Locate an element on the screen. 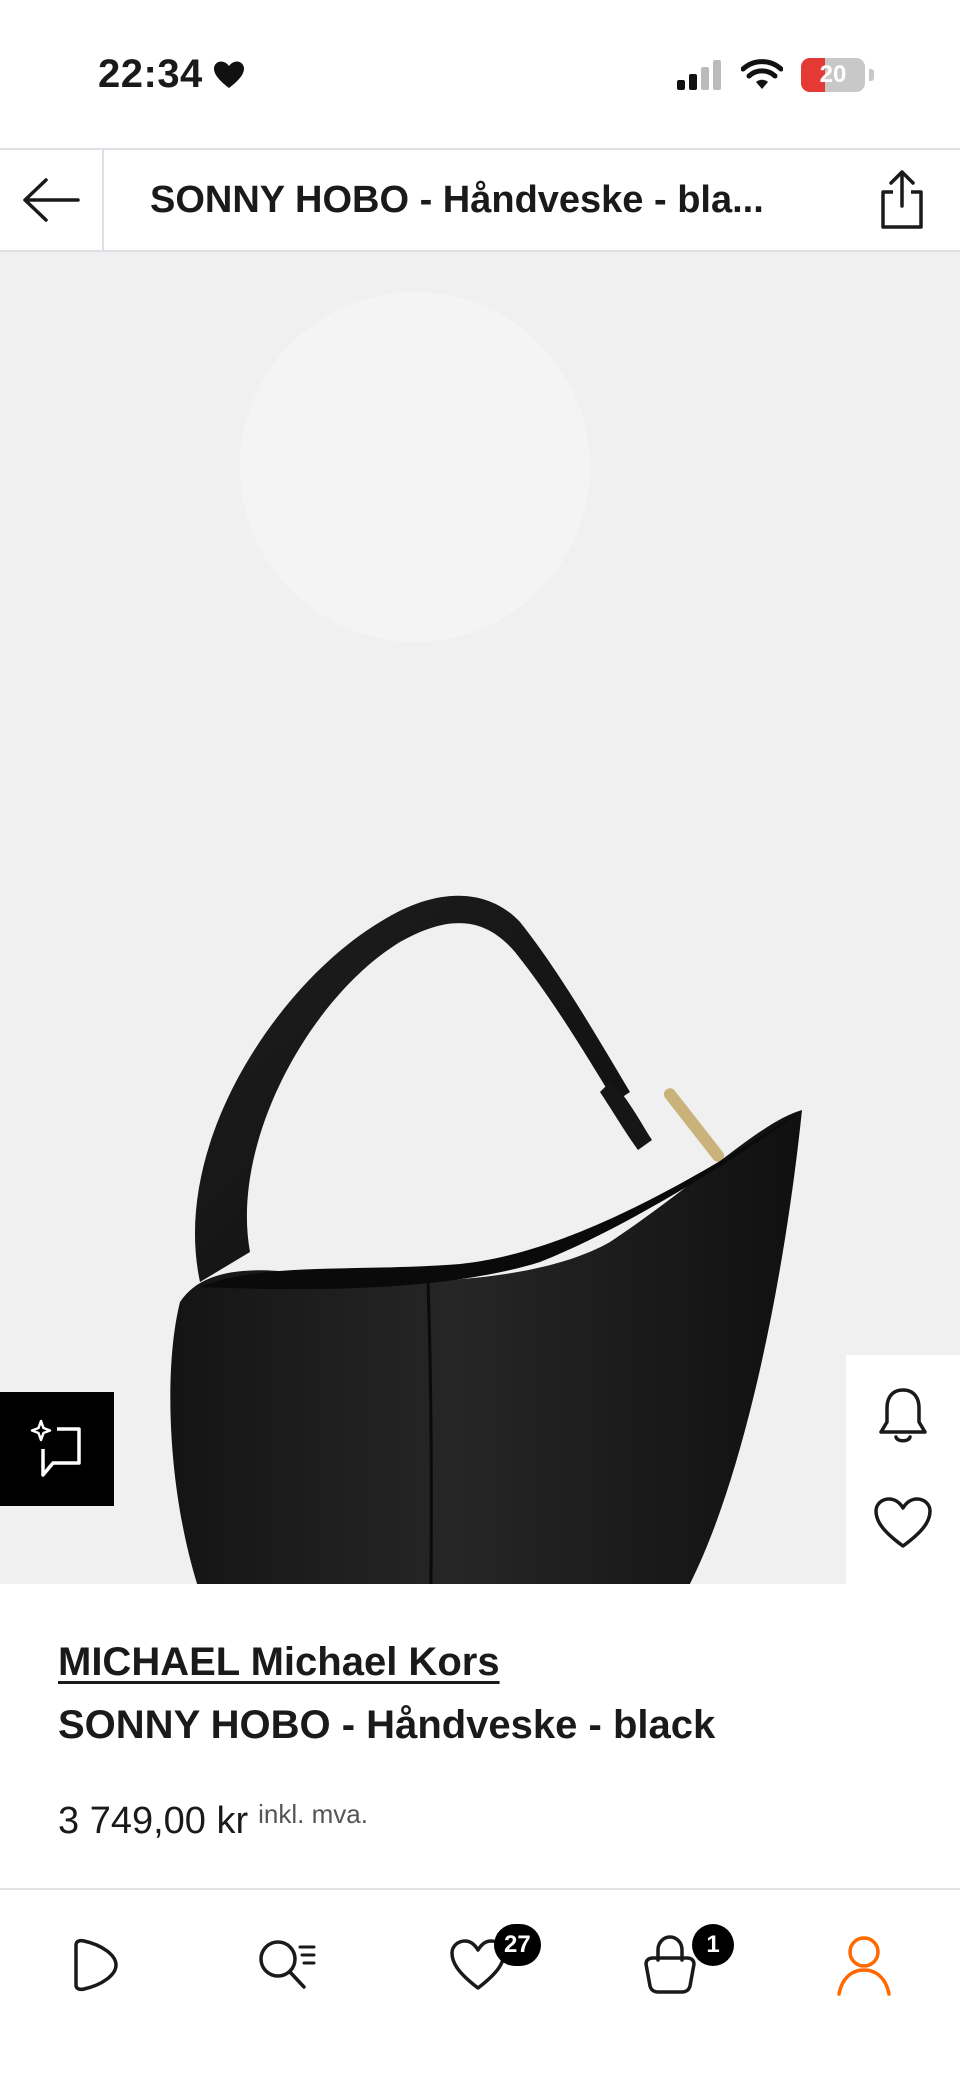 The height and width of the screenshot is (2087, 960). heart-filled-icon is located at coordinates (228, 74).